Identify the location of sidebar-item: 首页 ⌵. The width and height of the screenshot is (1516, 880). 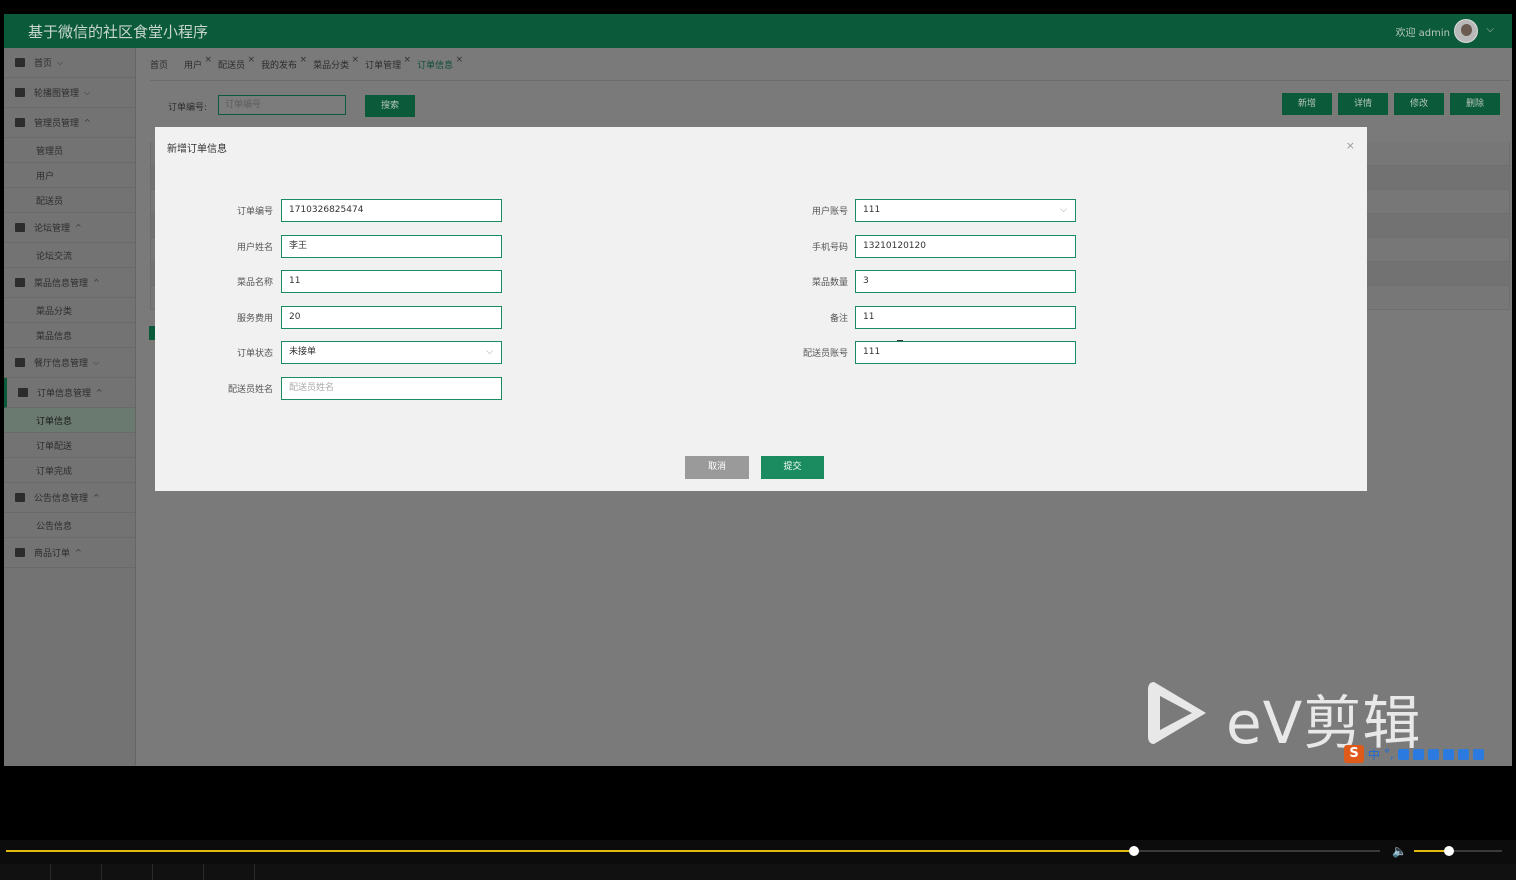
(69, 63).